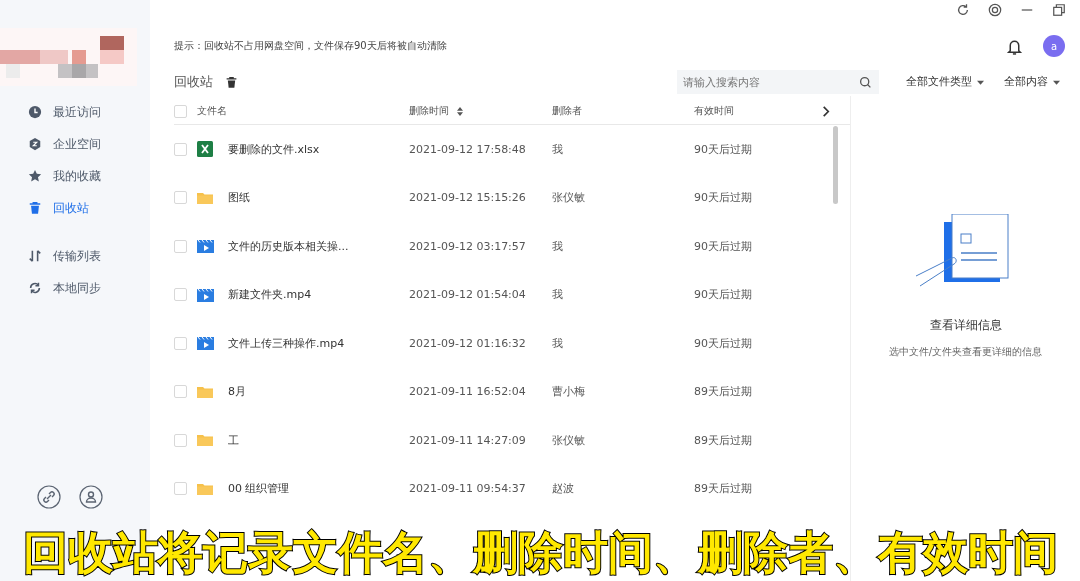 This screenshot has height=581, width=1080. What do you see at coordinates (826, 111) in the screenshot?
I see `chevron-right-icon` at bounding box center [826, 111].